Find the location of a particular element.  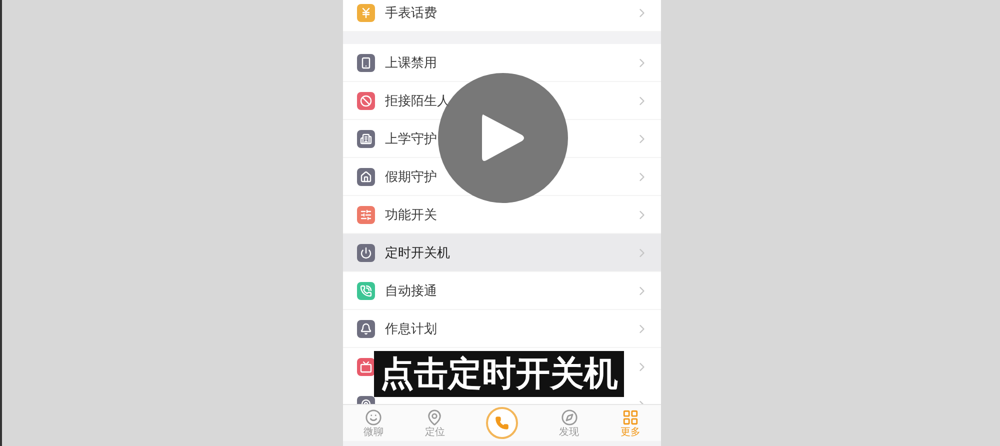

menu-row: 定时开关机 is located at coordinates (502, 253).